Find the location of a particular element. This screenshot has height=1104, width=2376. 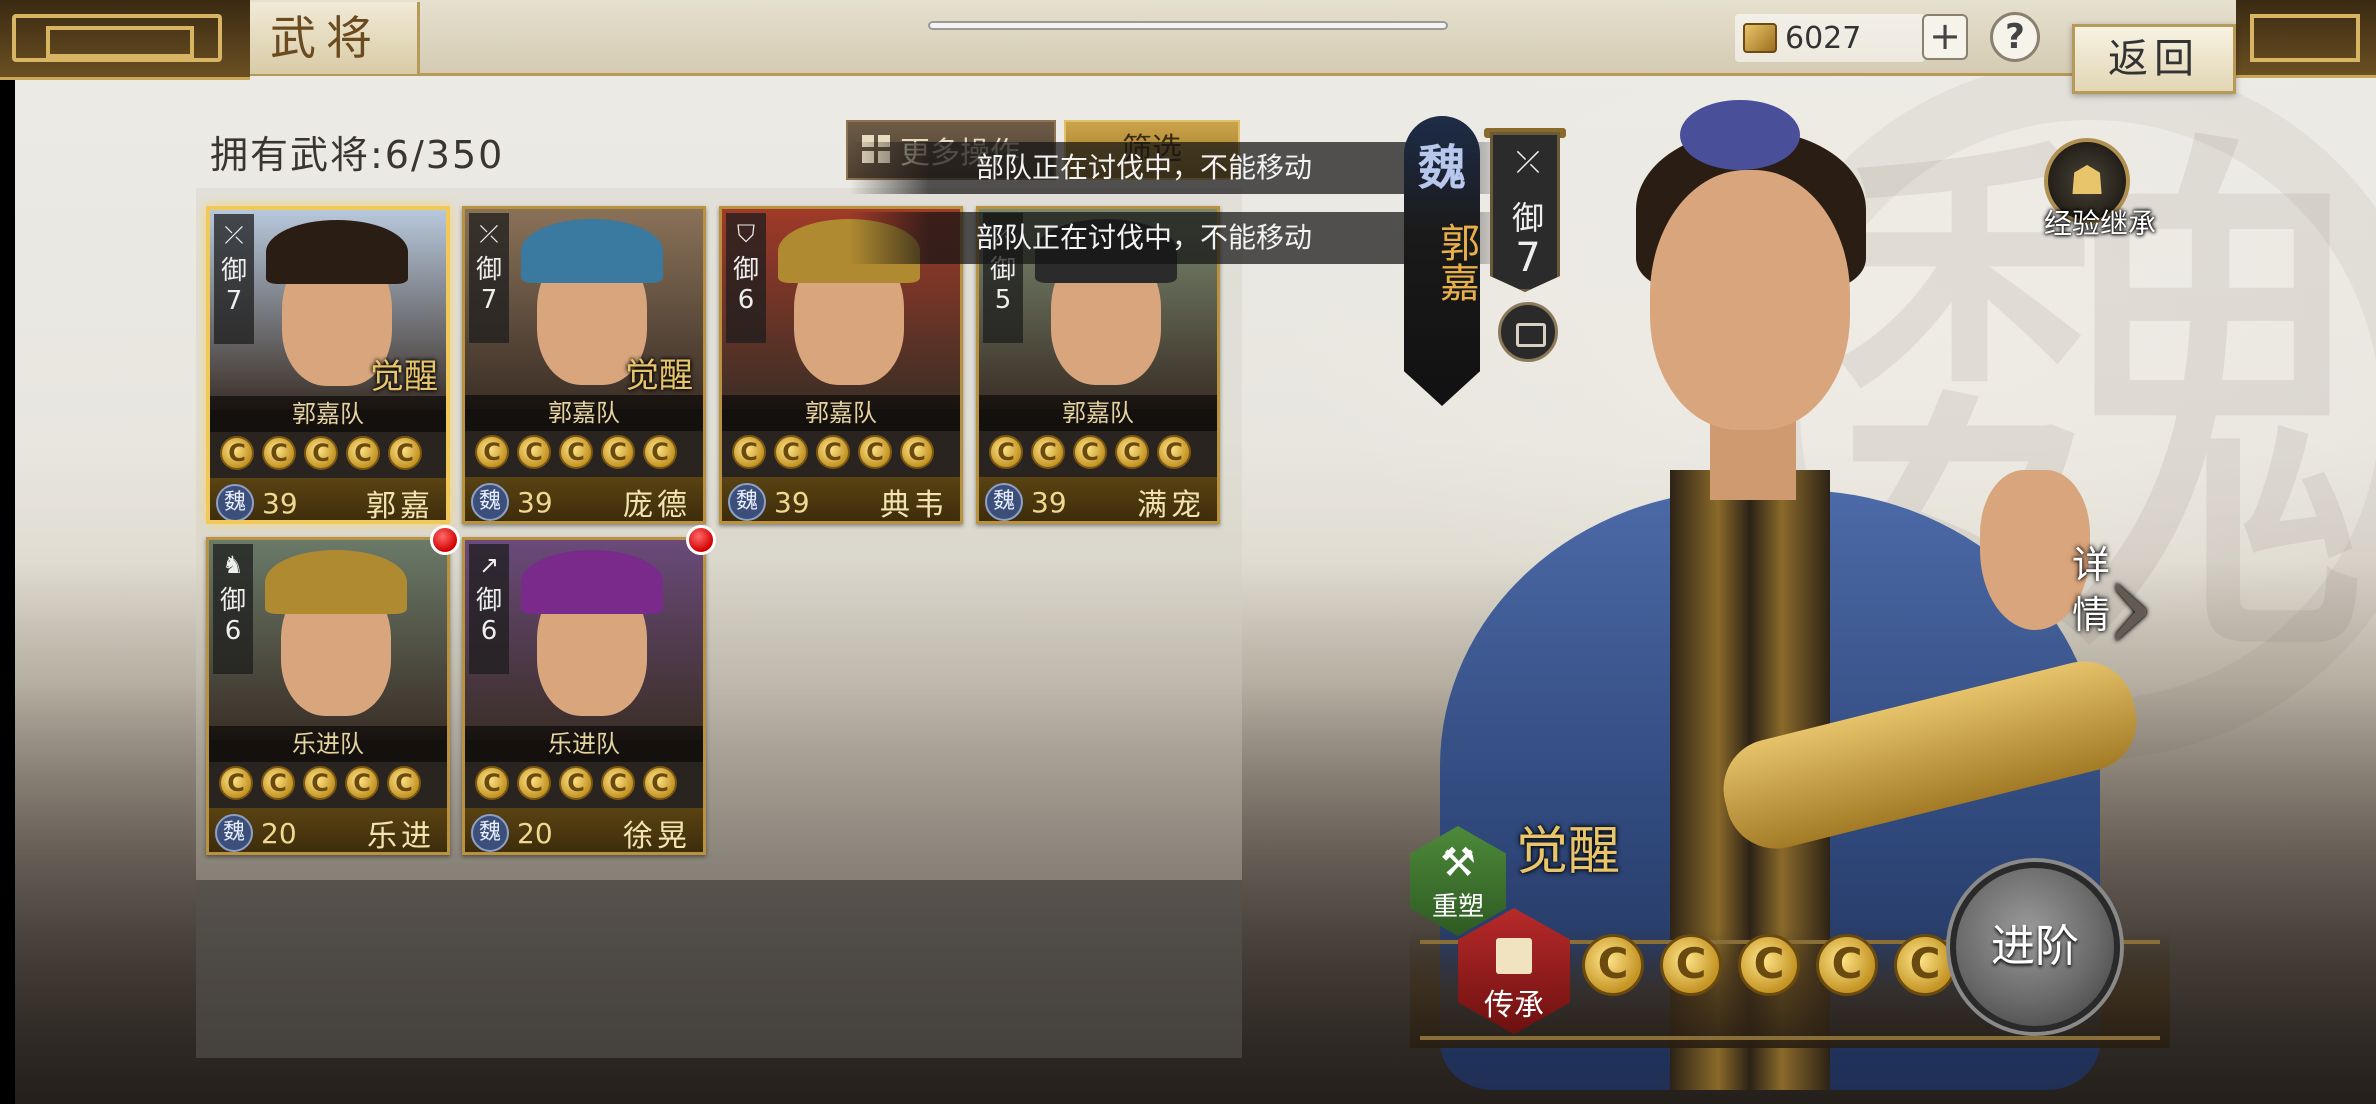

unit-type-tag: ↗ 御 6 is located at coordinates (489, 609).